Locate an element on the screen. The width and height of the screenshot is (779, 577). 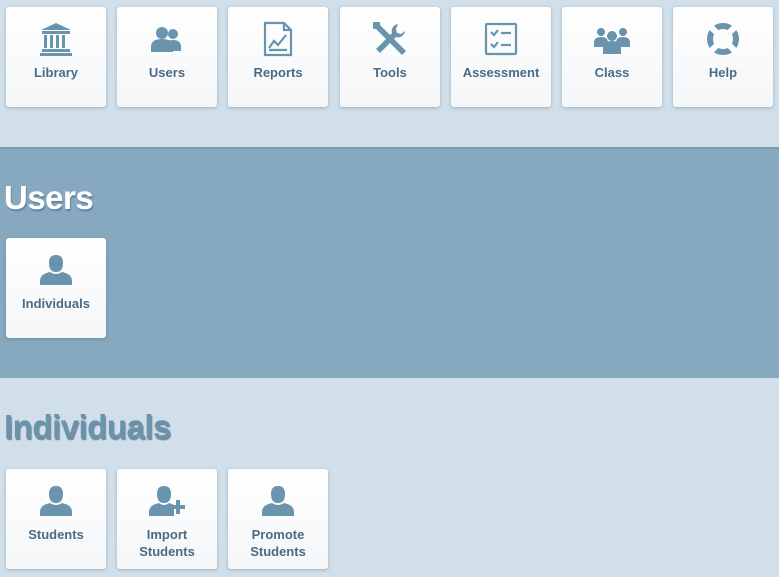
tile-import-students: Import Students is located at coordinates (167, 519).